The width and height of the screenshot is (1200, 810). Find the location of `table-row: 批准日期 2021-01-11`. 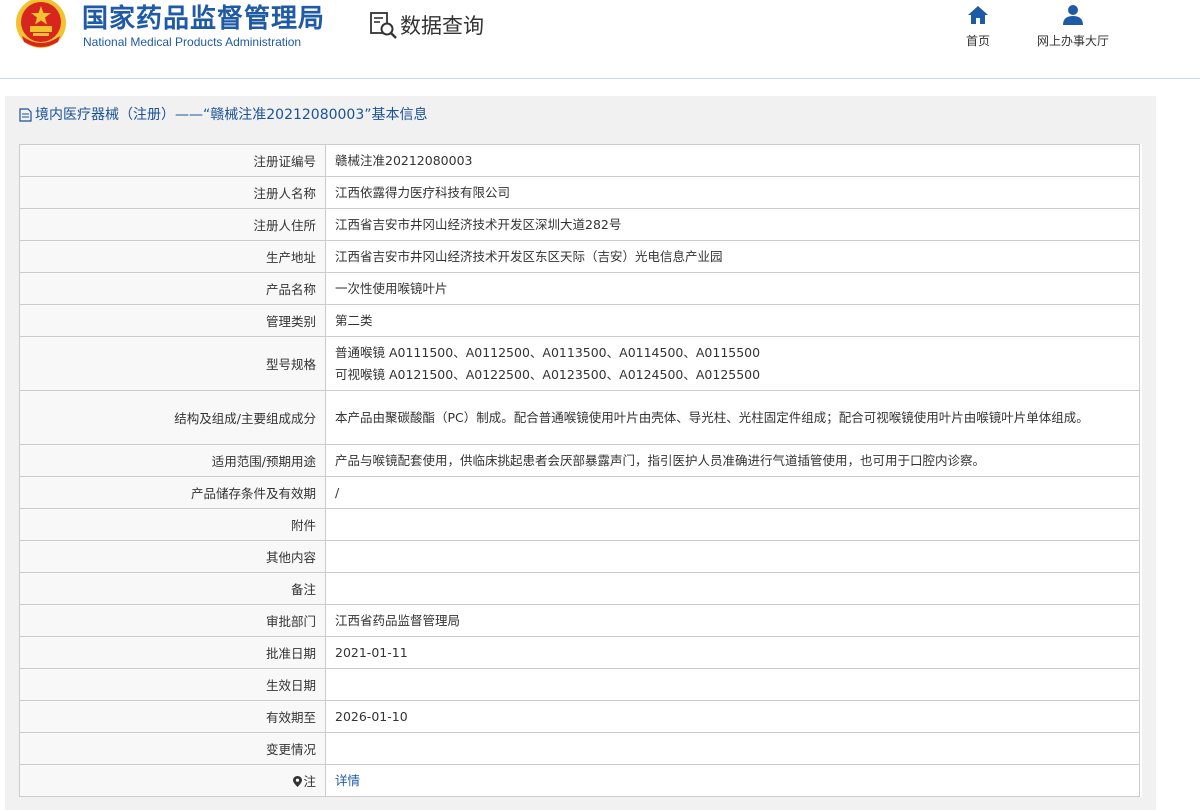

table-row: 批准日期 2021-01-11 is located at coordinates (579, 652).